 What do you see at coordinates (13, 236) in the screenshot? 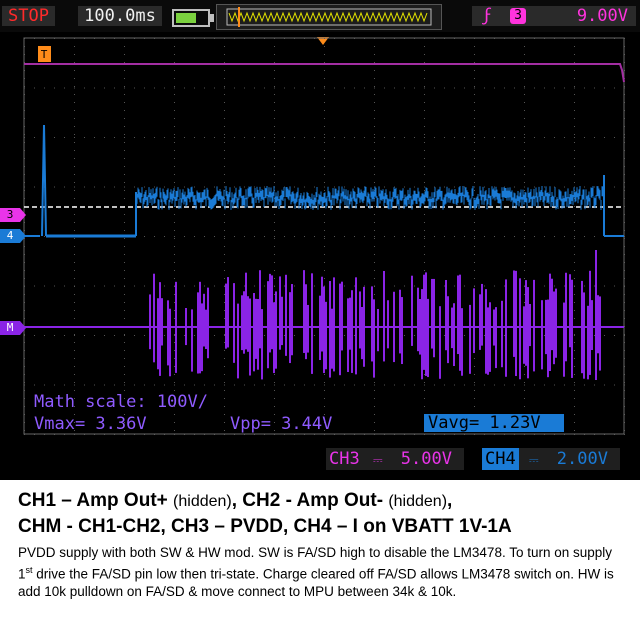
I see `ch4-marker: 4` at bounding box center [13, 236].